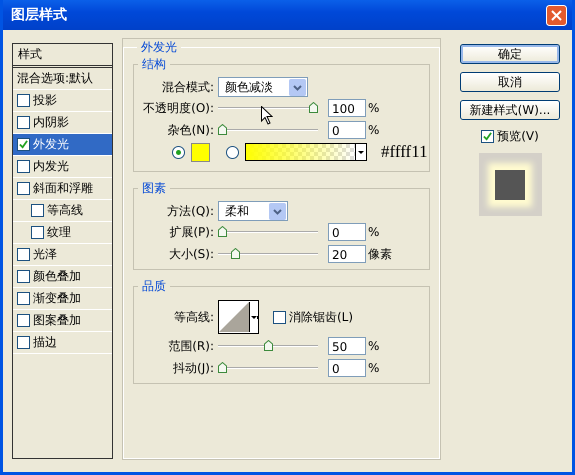  I want to click on contour-picker, so click(238, 317).